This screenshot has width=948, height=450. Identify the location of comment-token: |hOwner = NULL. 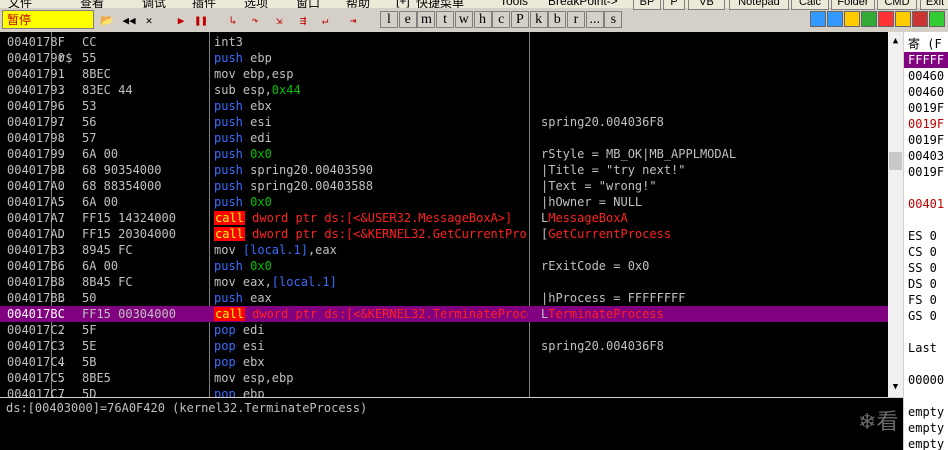
(592, 202).